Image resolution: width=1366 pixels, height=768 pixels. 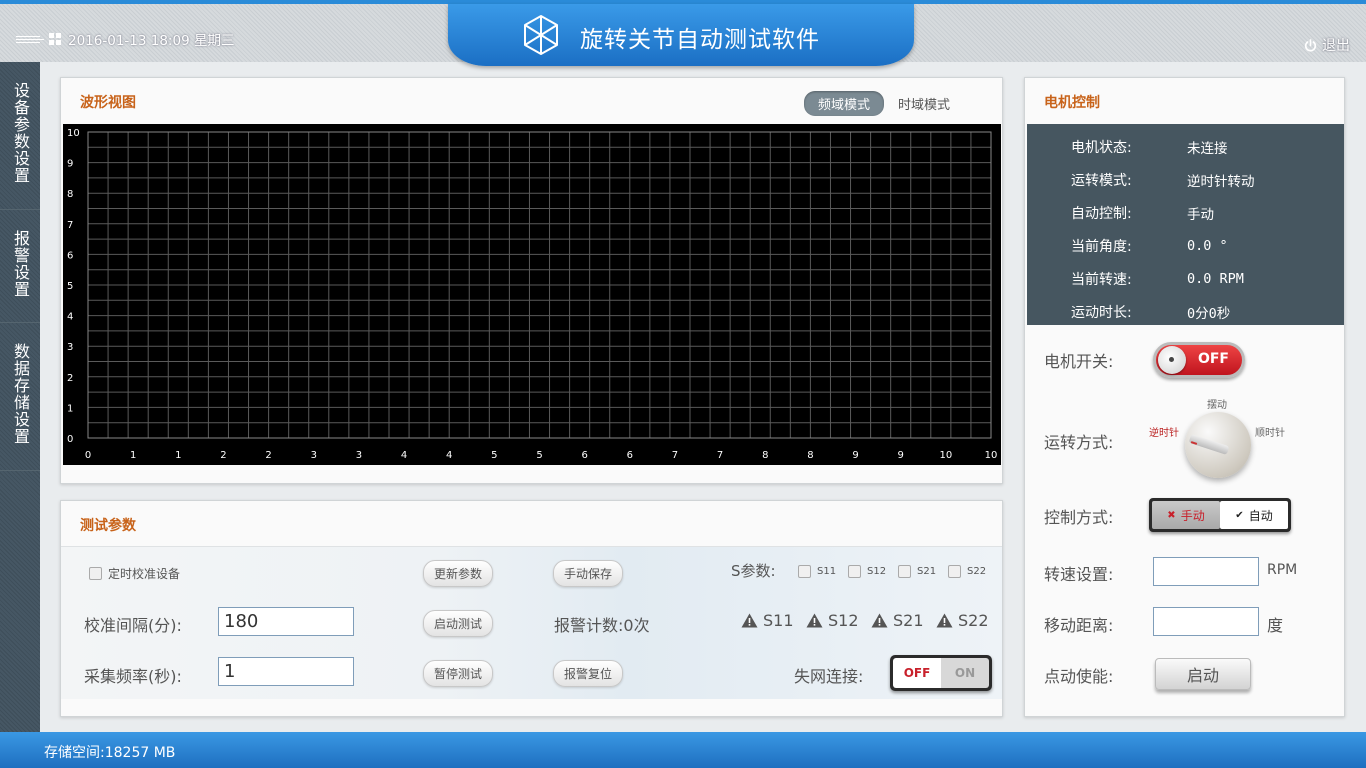 What do you see at coordinates (908, 620) in the screenshot?
I see `alarm-label: S21` at bounding box center [908, 620].